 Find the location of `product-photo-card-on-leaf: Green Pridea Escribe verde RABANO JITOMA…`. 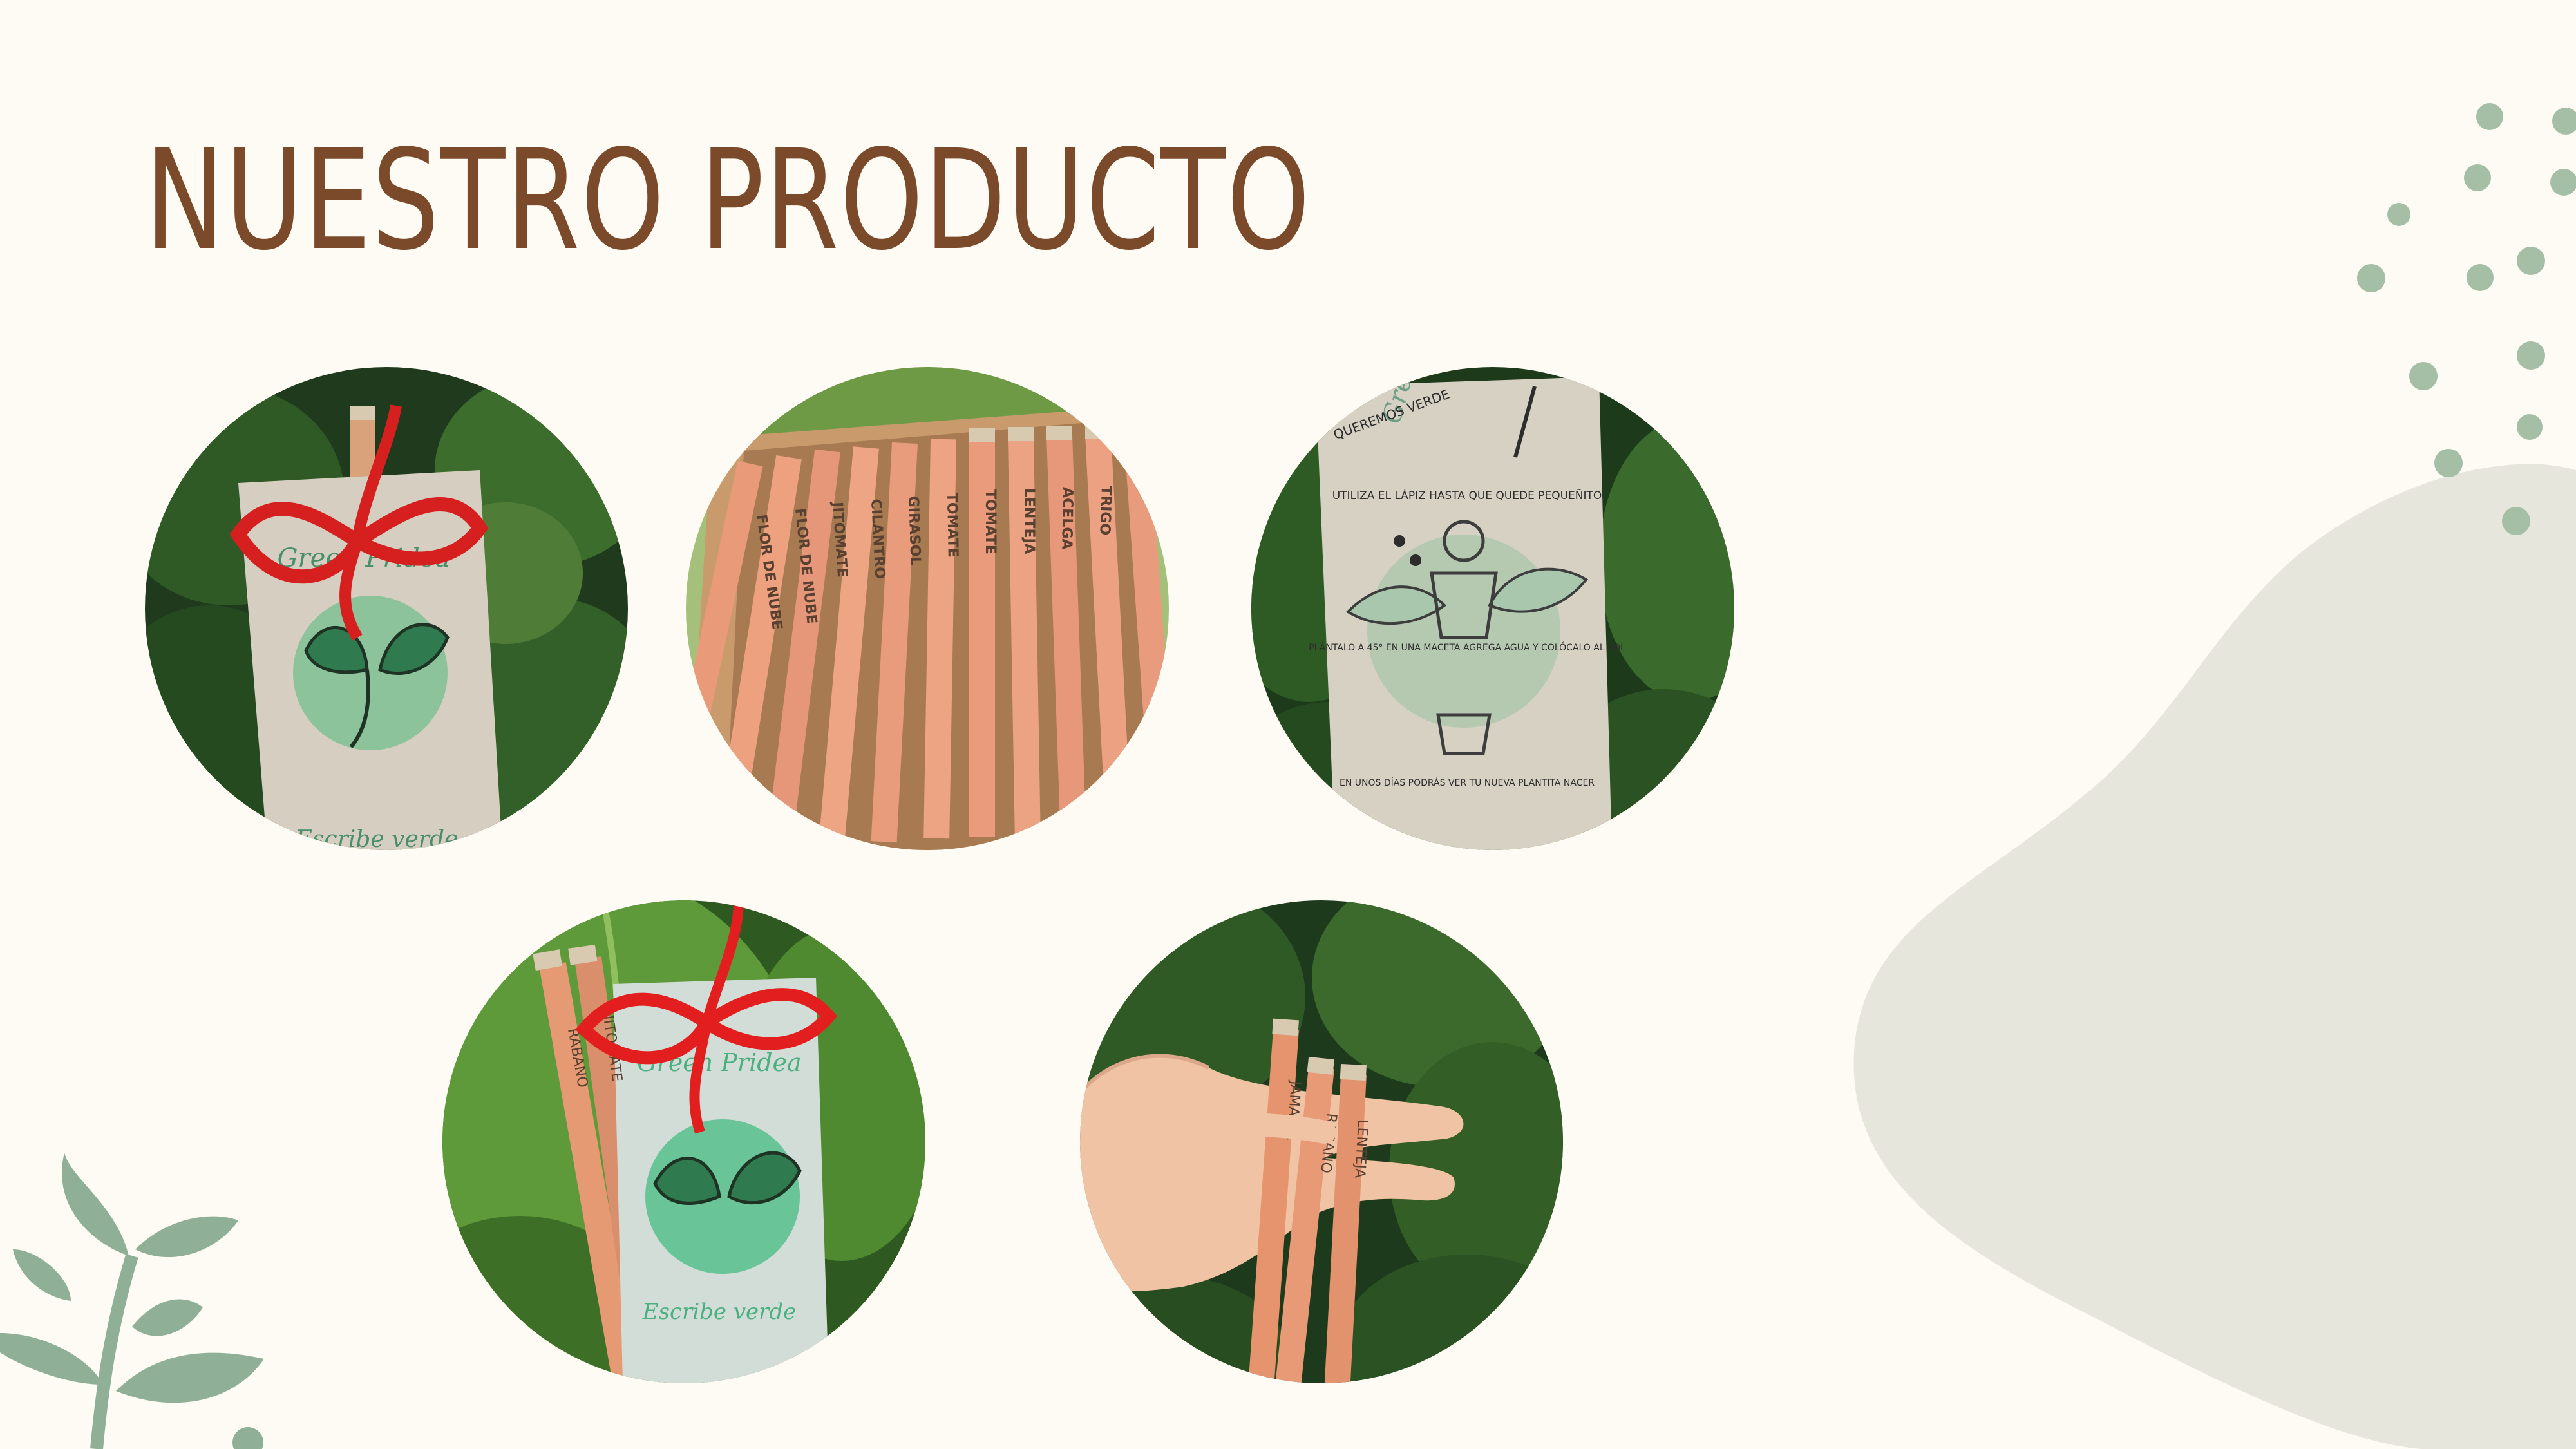

product-photo-card-on-leaf: Green Pridea Escribe verde RABANO JITOMA… is located at coordinates (684, 1141).